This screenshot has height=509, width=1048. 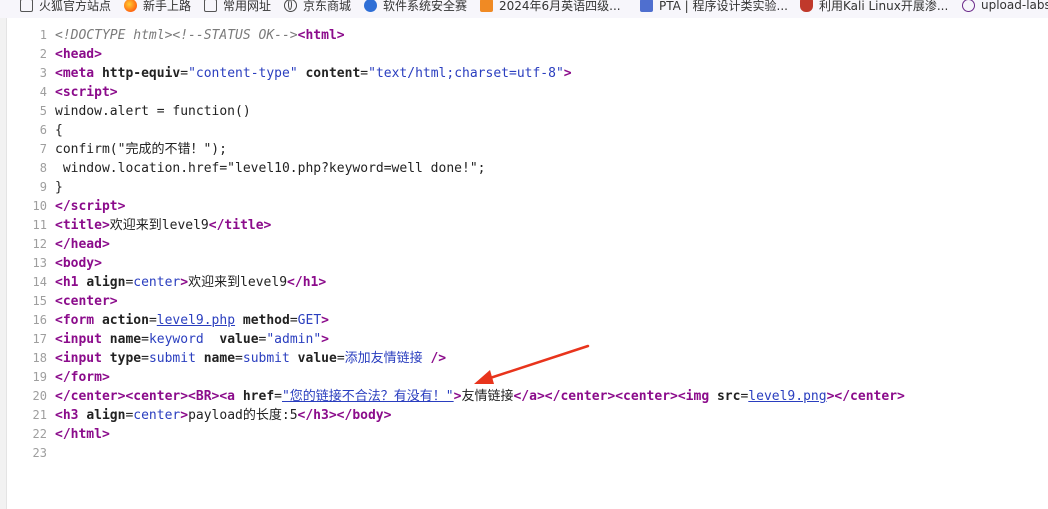 What do you see at coordinates (327, 6) in the screenshot?
I see `bookmark-label: 京东商城` at bounding box center [327, 6].